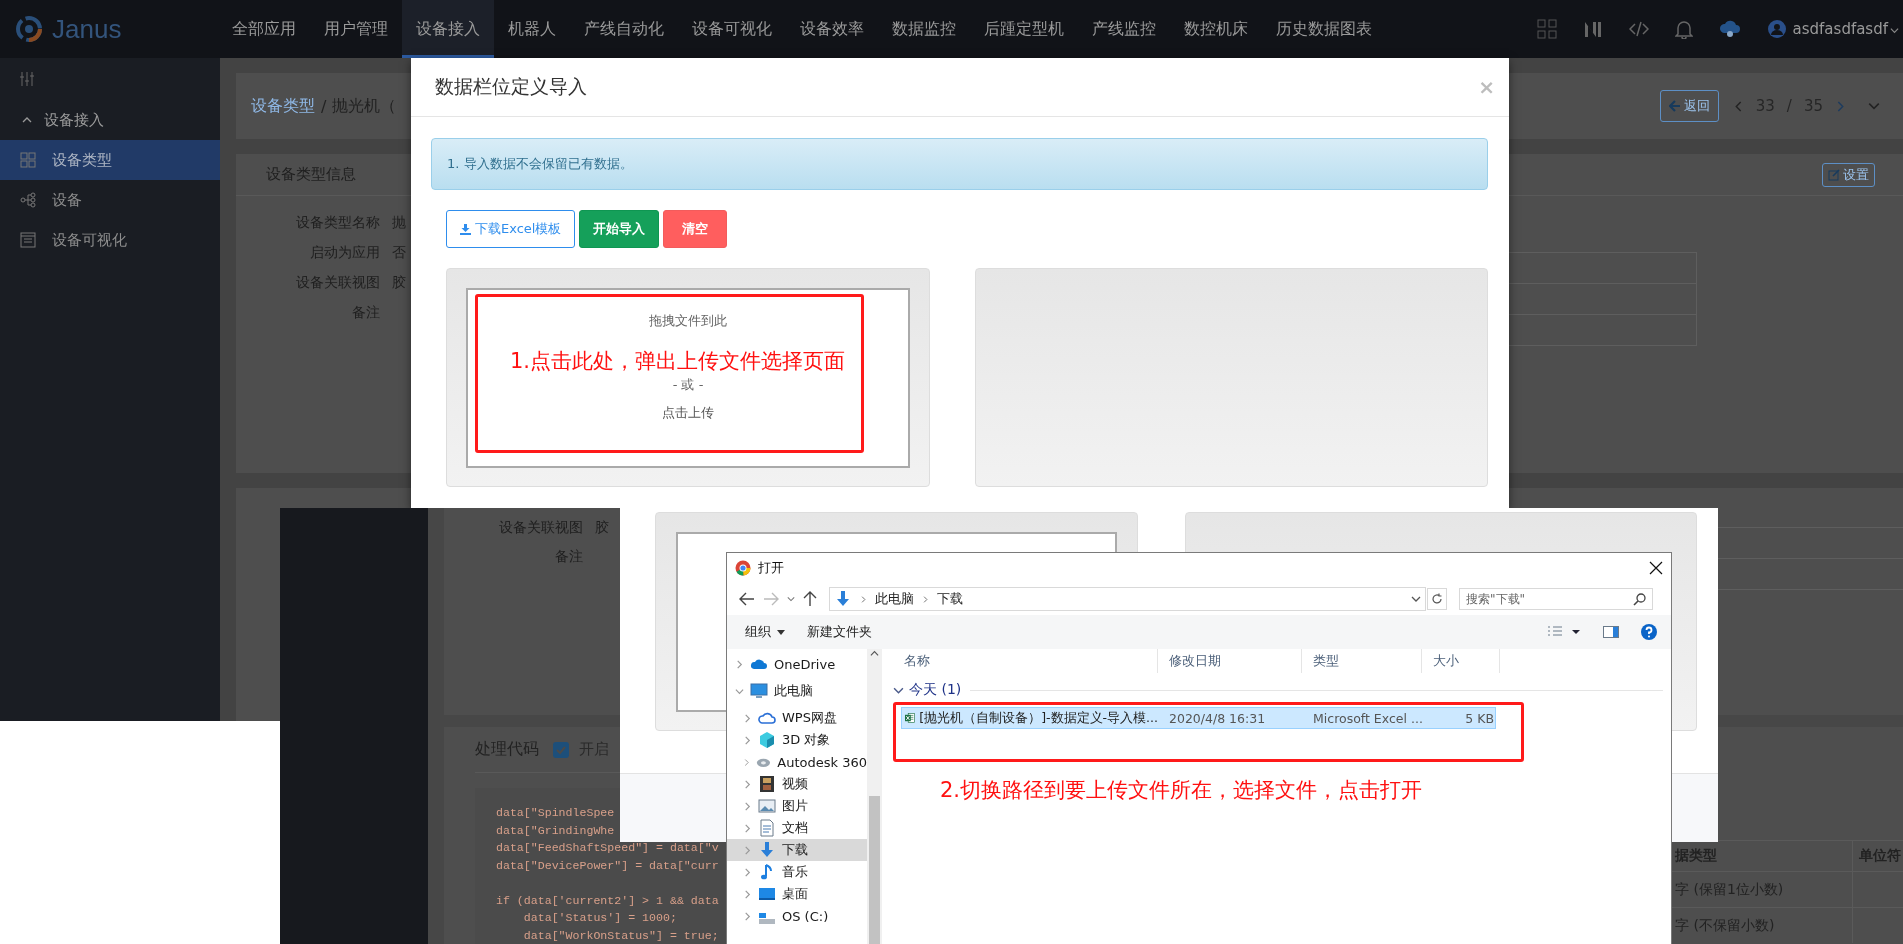 Image resolution: width=1903 pixels, height=944 pixels. What do you see at coordinates (1124, 29) in the screenshot?
I see `nav-tab: 产线监控` at bounding box center [1124, 29].